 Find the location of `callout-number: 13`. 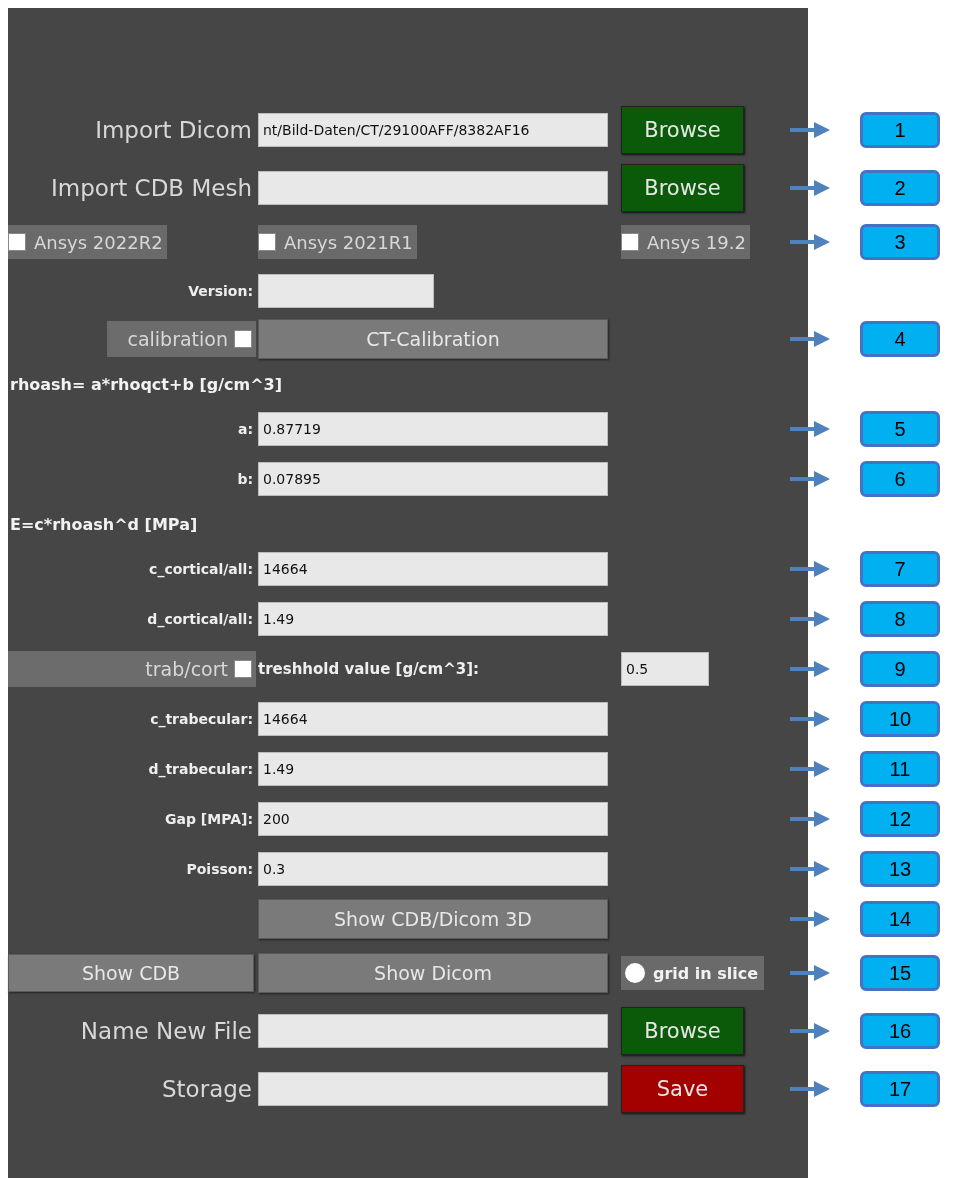

callout-number: 13 is located at coordinates (900, 869).